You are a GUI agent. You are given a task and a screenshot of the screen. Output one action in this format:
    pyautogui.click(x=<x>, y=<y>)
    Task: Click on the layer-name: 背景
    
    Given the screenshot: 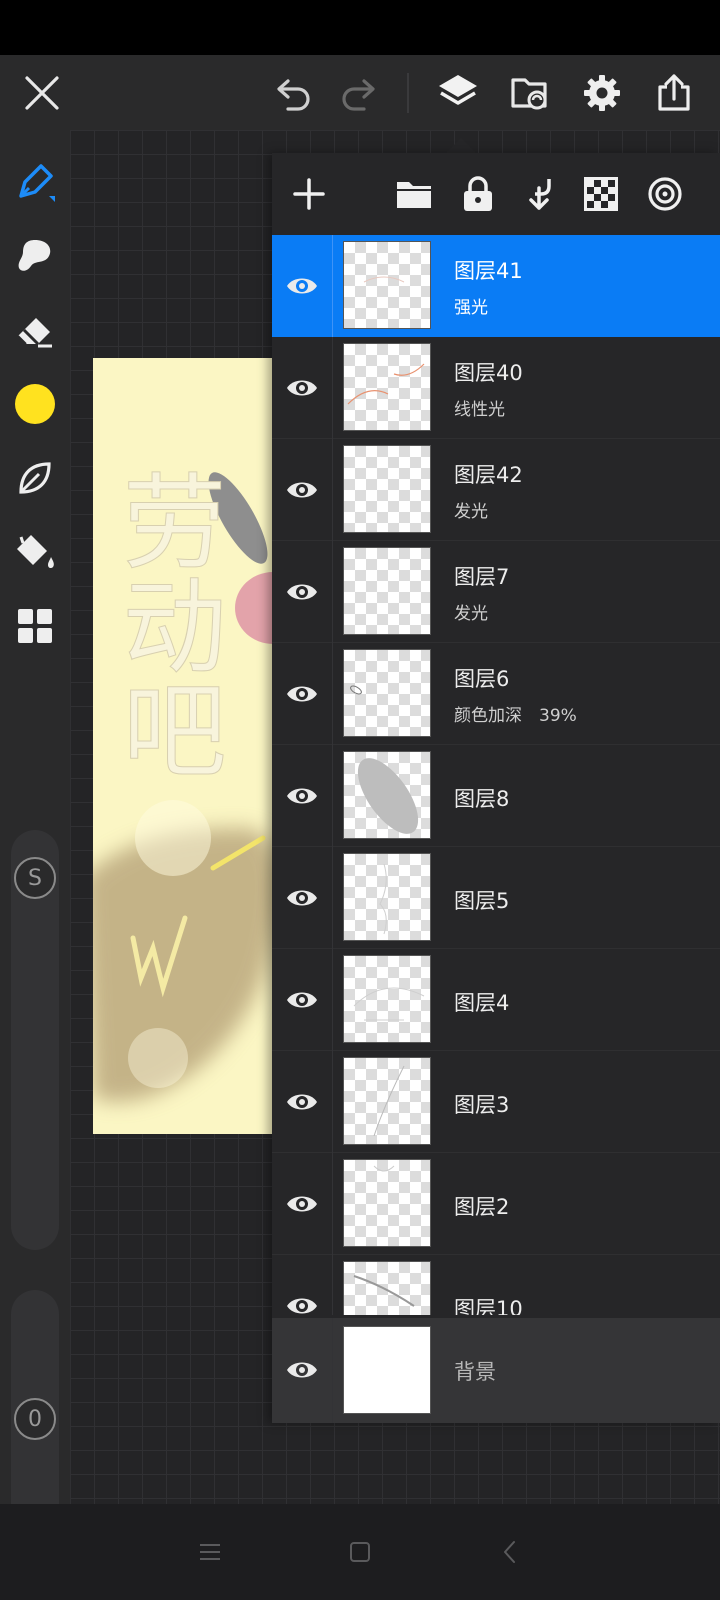 What is the action you would take?
    pyautogui.click(x=475, y=1372)
    